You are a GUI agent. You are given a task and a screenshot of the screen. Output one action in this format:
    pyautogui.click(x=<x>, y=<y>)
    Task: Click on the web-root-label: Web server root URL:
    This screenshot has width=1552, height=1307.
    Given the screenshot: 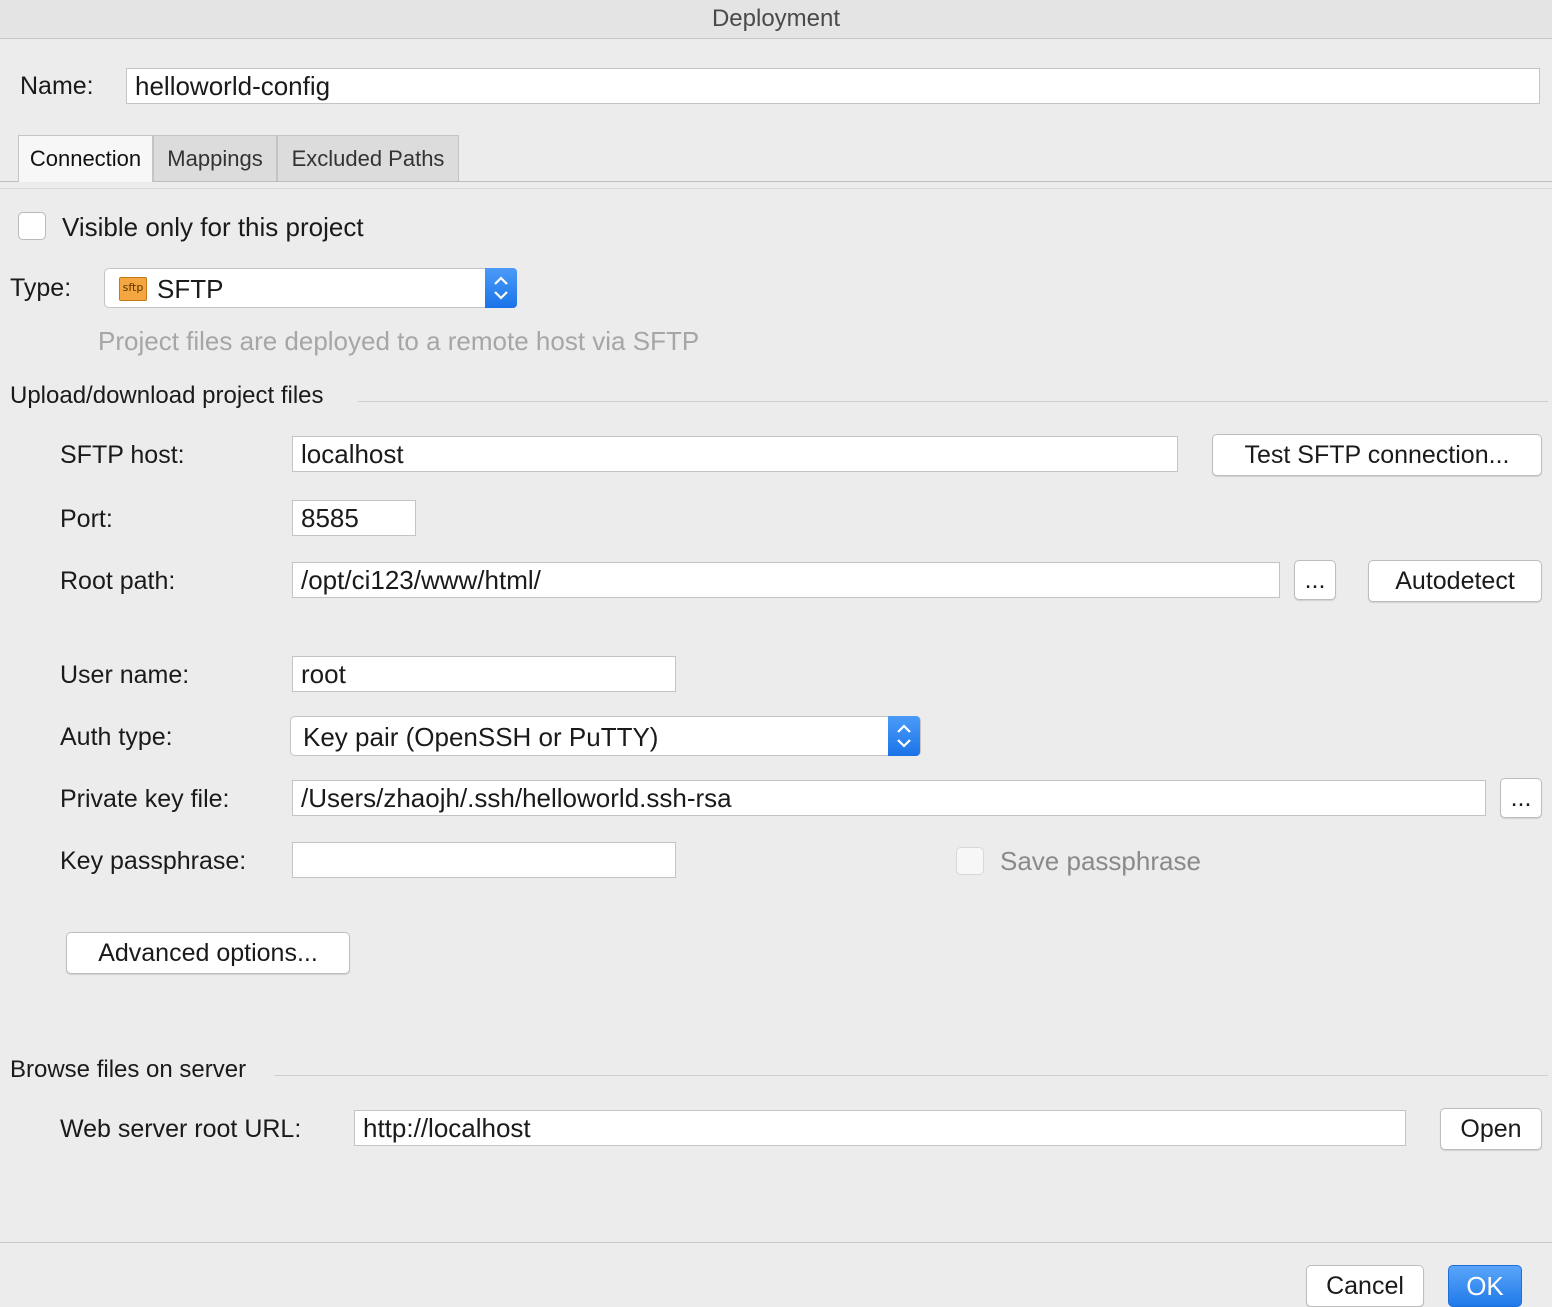 What is the action you would take?
    pyautogui.click(x=181, y=1129)
    